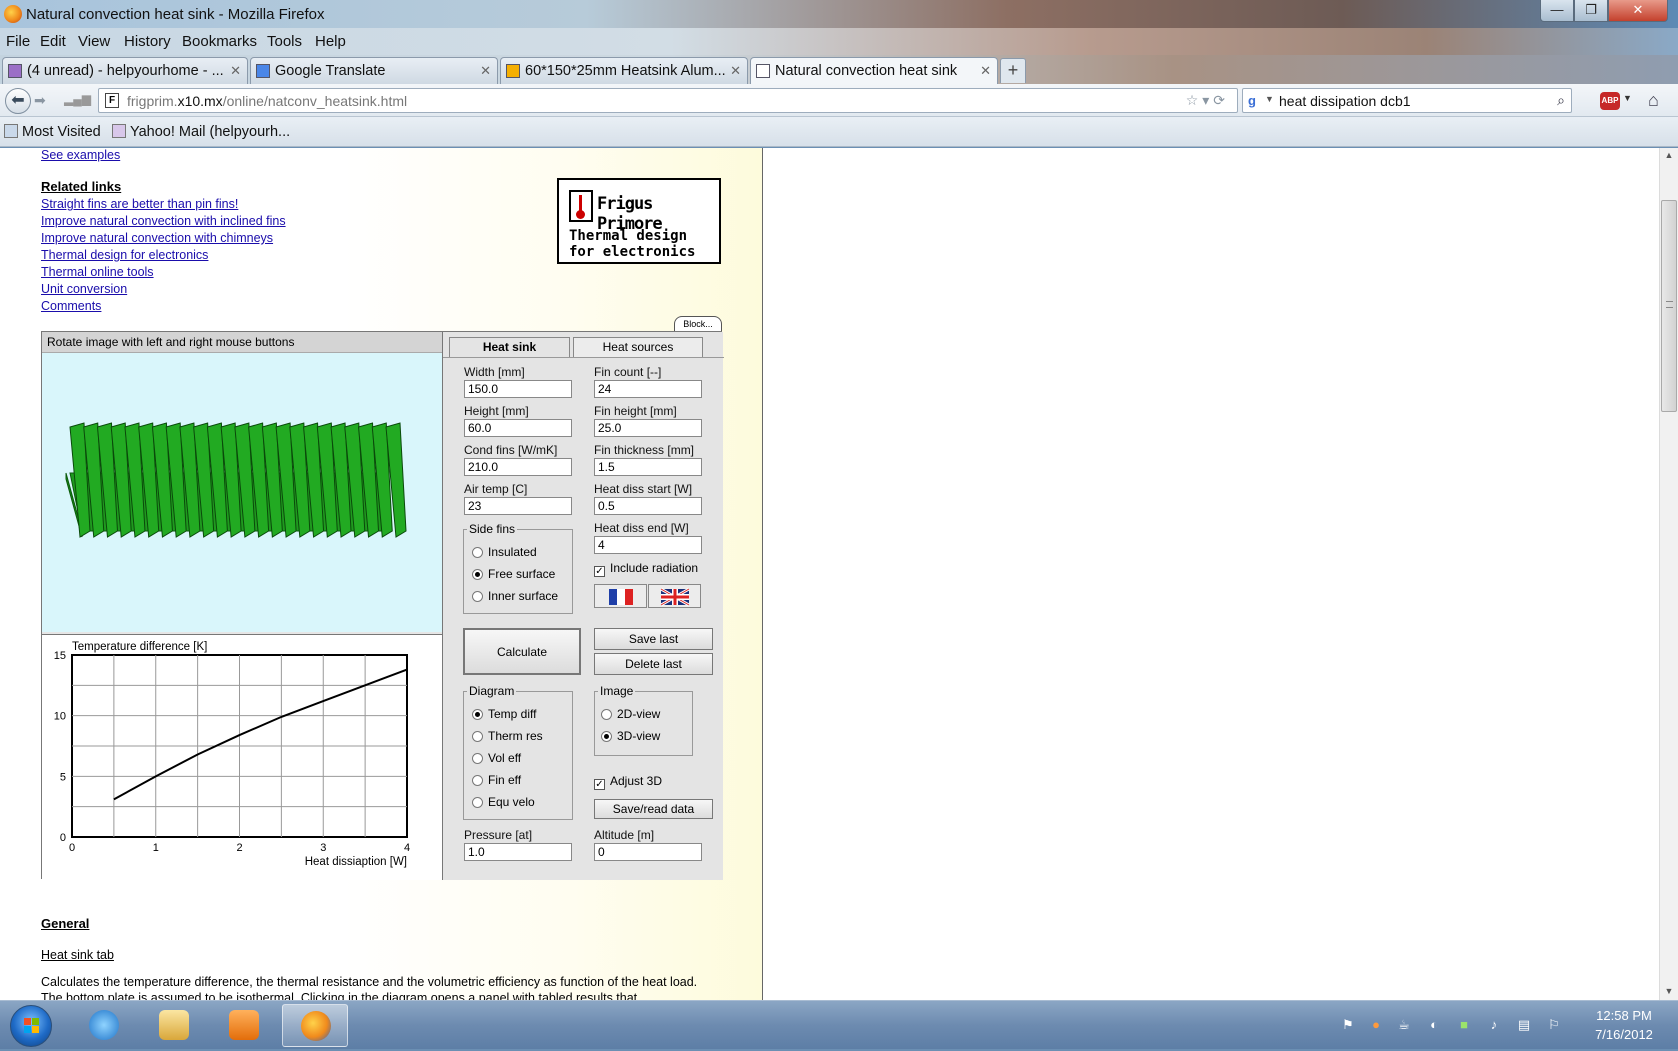  What do you see at coordinates (648, 467) in the screenshot?
I see `fin-thickness-input` at bounding box center [648, 467].